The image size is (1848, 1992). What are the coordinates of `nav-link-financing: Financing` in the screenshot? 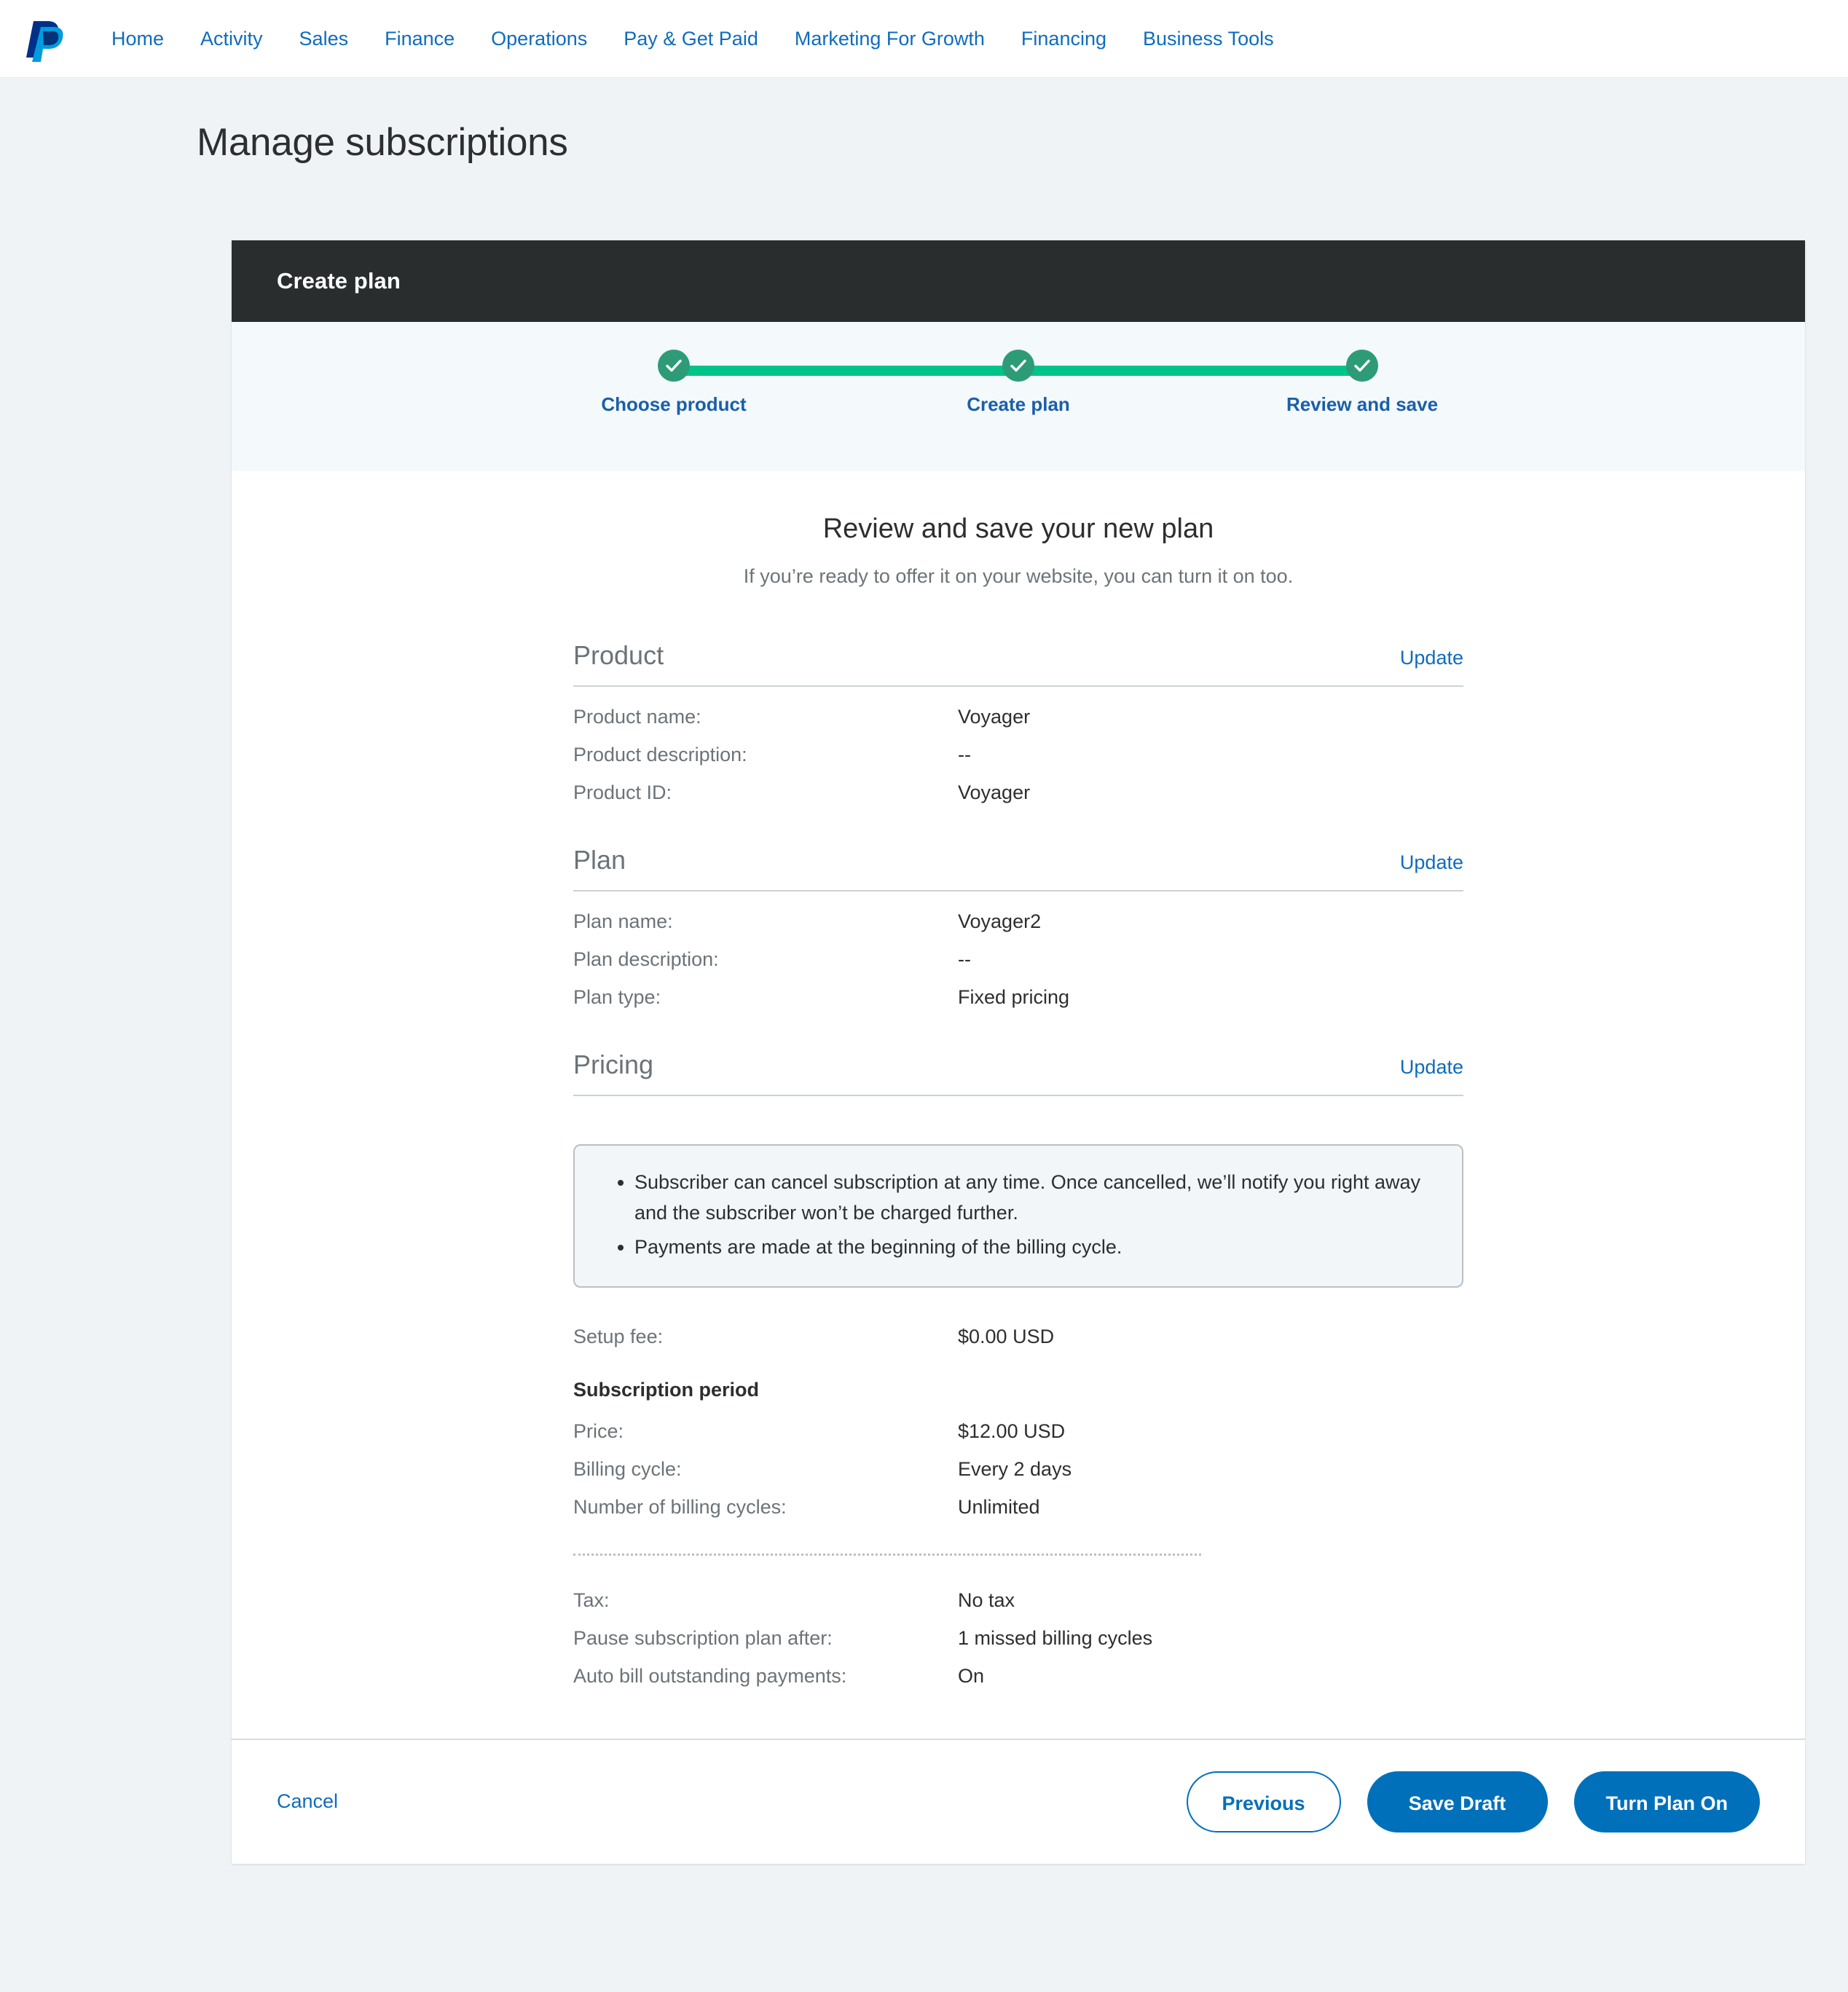 It's located at (1064, 39).